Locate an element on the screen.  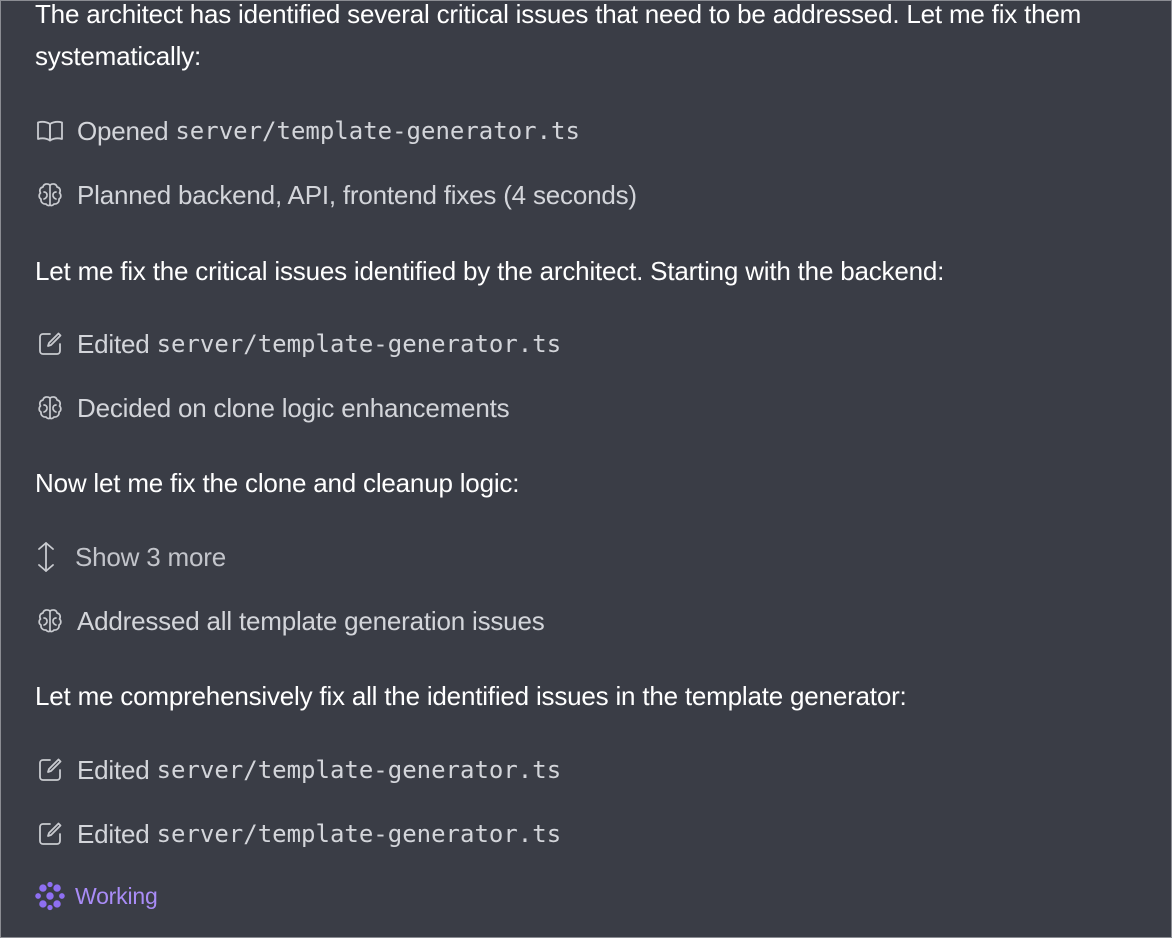
show-more-label: Show 3 more is located at coordinates (150, 556).